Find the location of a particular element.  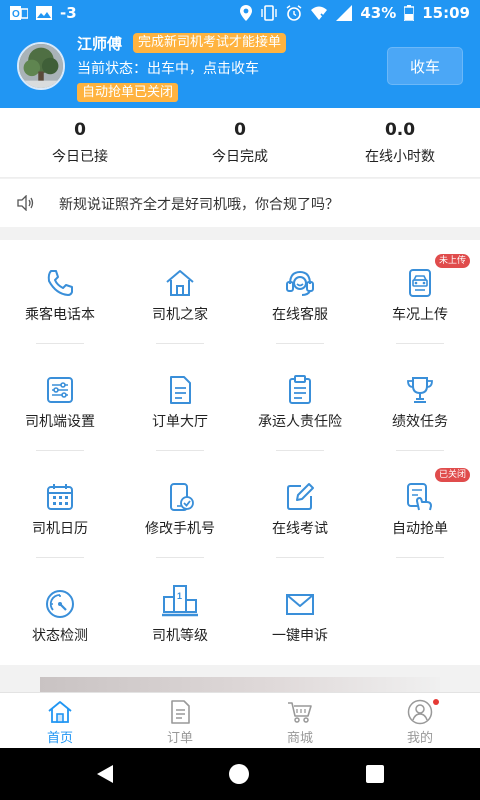

back-icon is located at coordinates (105, 776).